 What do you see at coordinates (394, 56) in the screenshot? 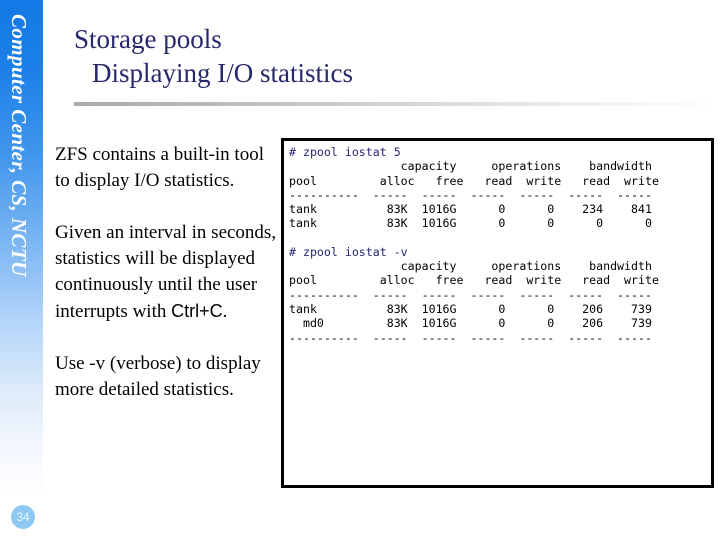
I see `page-title: Storage pools Displaying I/O statistics` at bounding box center [394, 56].